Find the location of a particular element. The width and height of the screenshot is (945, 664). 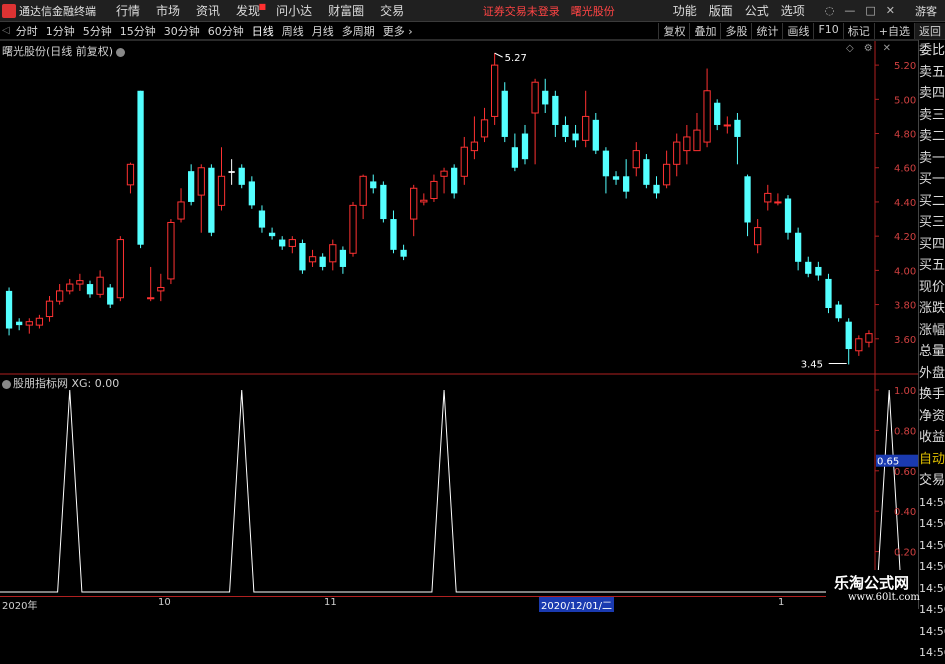

panel-row: 涨幅 is located at coordinates (932, 331).